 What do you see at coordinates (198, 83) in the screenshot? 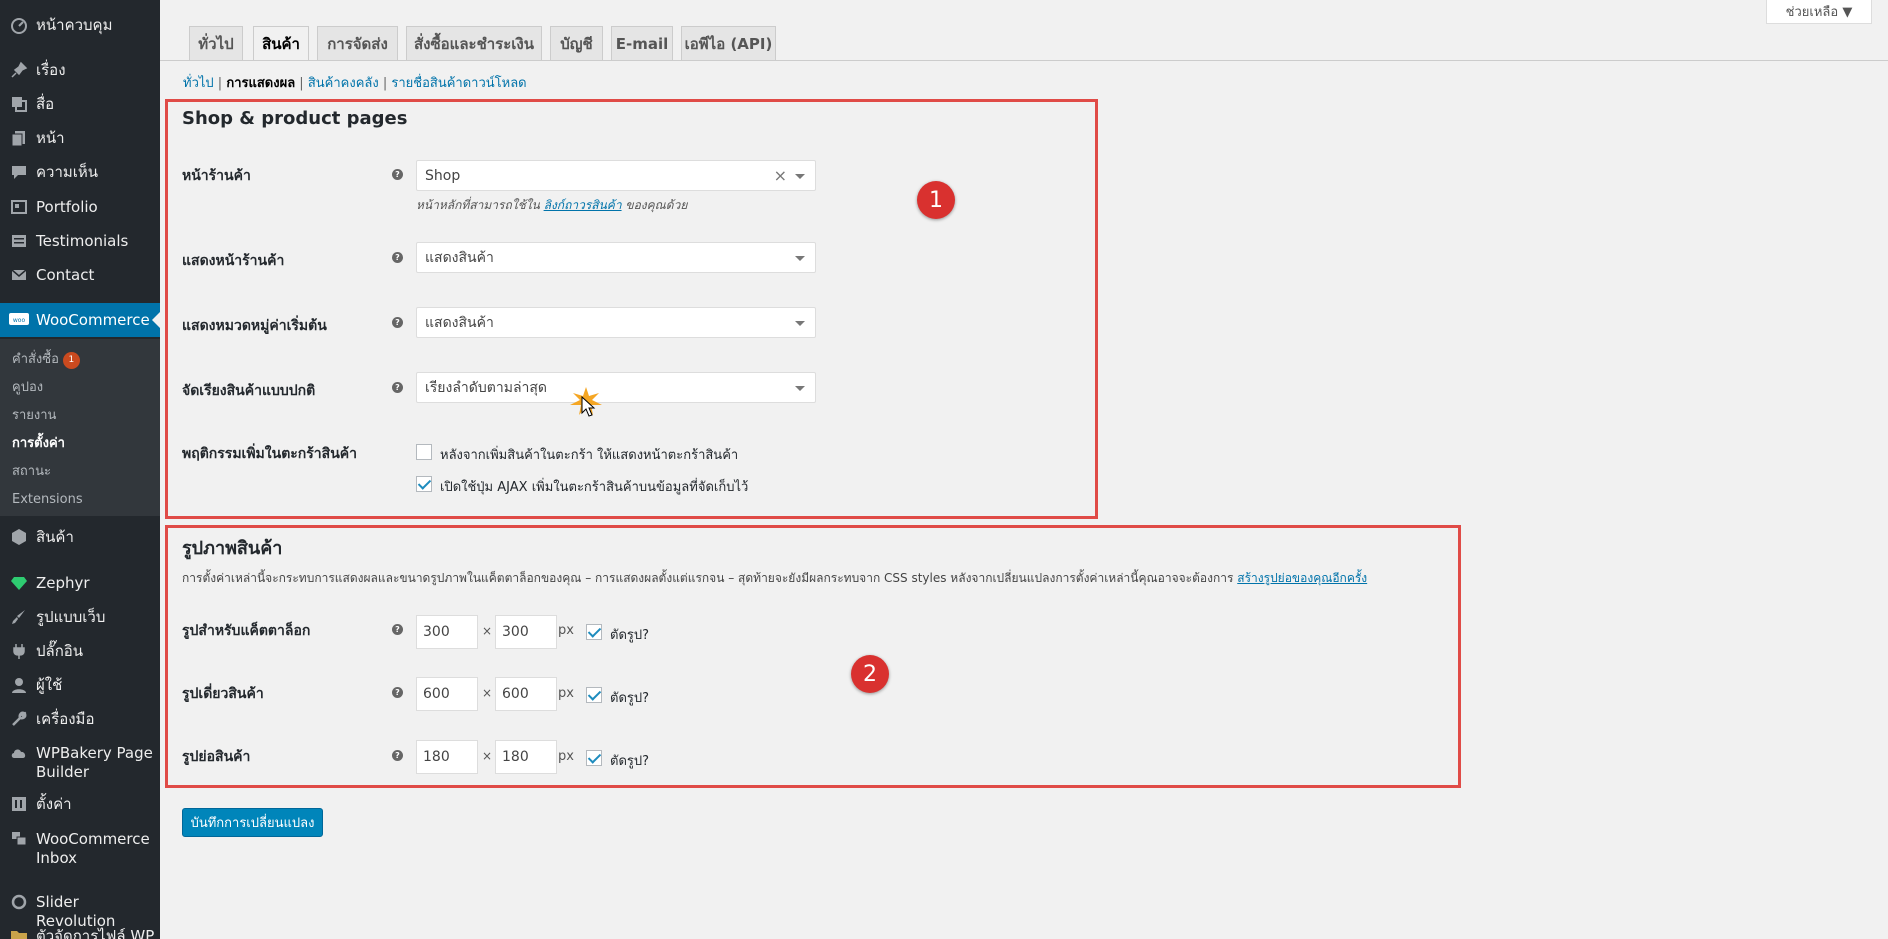
I see `sublink-general: ทั่วไป` at bounding box center [198, 83].